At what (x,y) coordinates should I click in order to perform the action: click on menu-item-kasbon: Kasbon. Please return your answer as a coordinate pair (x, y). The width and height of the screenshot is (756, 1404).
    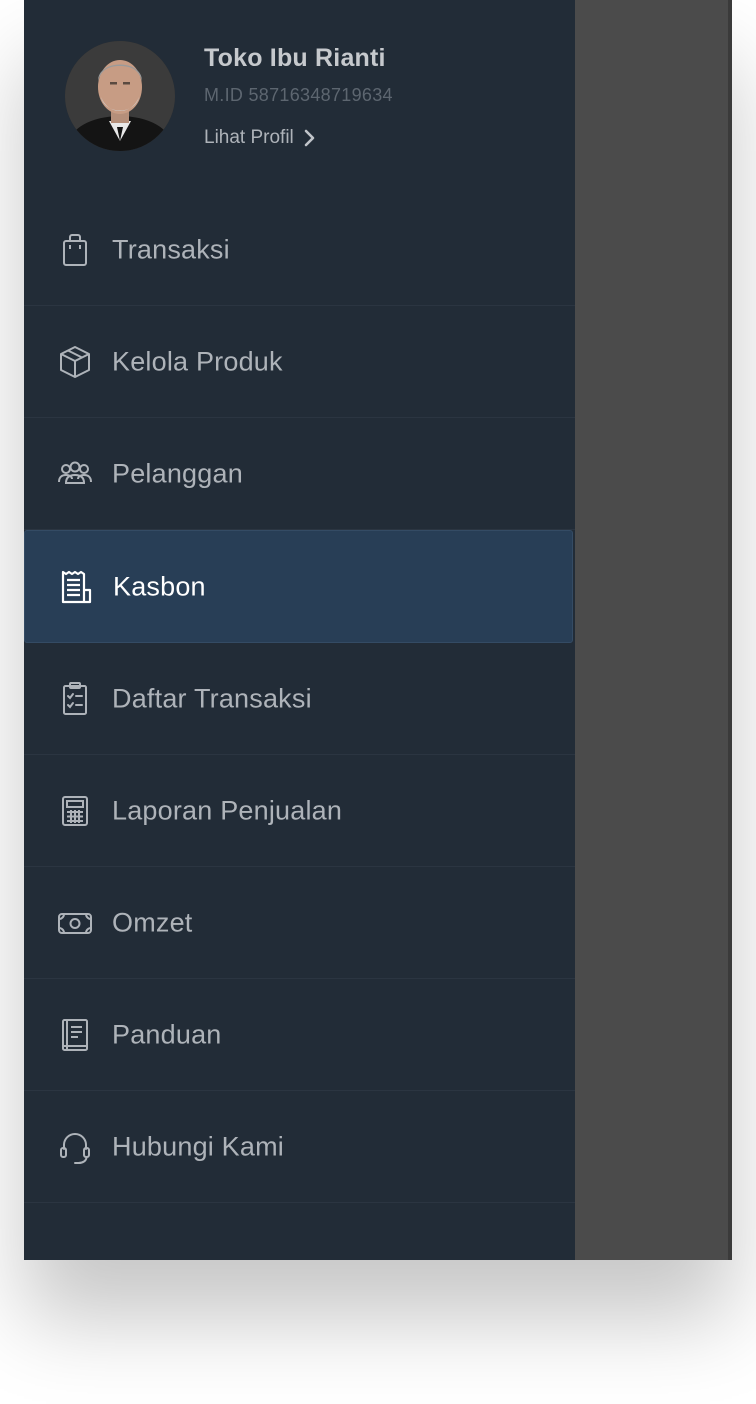
    Looking at the image, I should click on (298, 586).